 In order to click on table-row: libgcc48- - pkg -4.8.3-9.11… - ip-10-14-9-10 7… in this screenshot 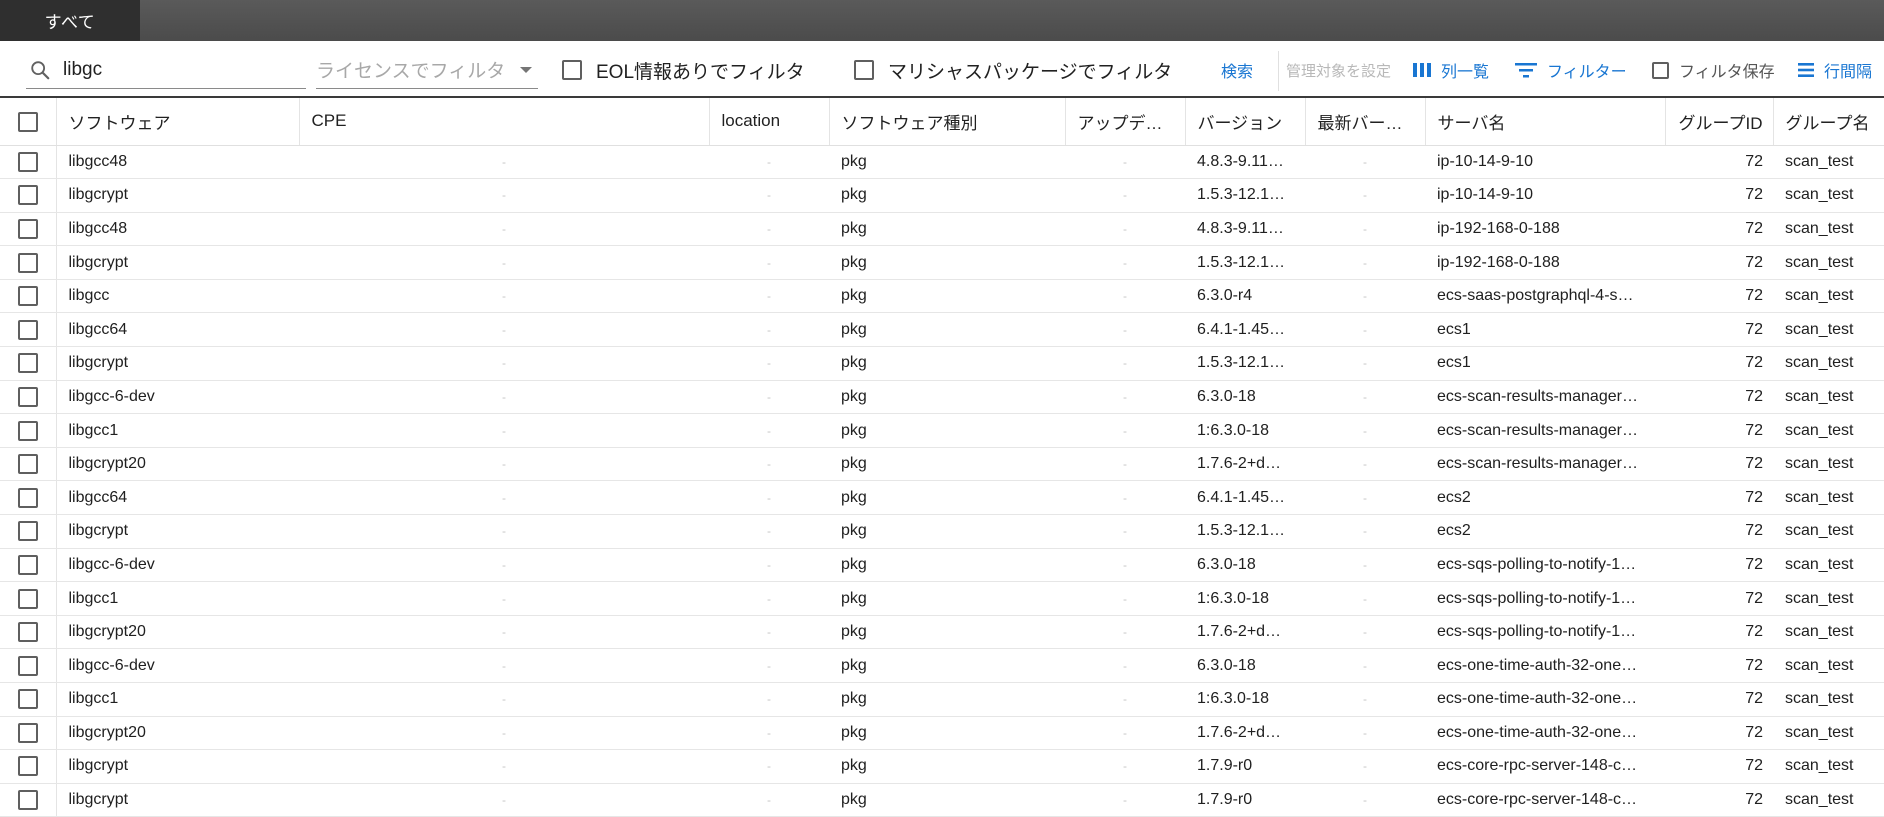, I will do `click(942, 162)`.